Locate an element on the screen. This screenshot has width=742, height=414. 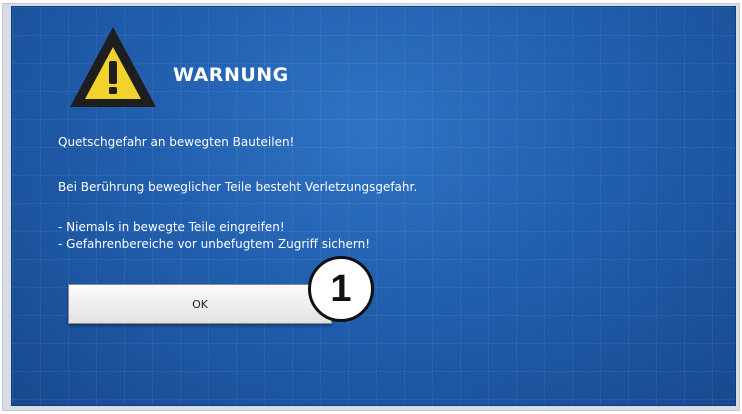
ok-button: OK is located at coordinates (200, 304).